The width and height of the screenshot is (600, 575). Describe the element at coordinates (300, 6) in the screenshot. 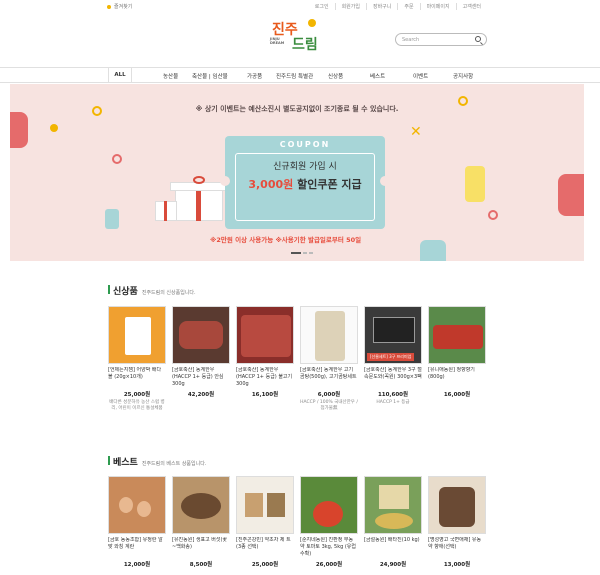

I see `top-utility-bar: 즐겨찾기 로그인 회원가입 장바구니 주문 마이페이지 고객센터` at that location.